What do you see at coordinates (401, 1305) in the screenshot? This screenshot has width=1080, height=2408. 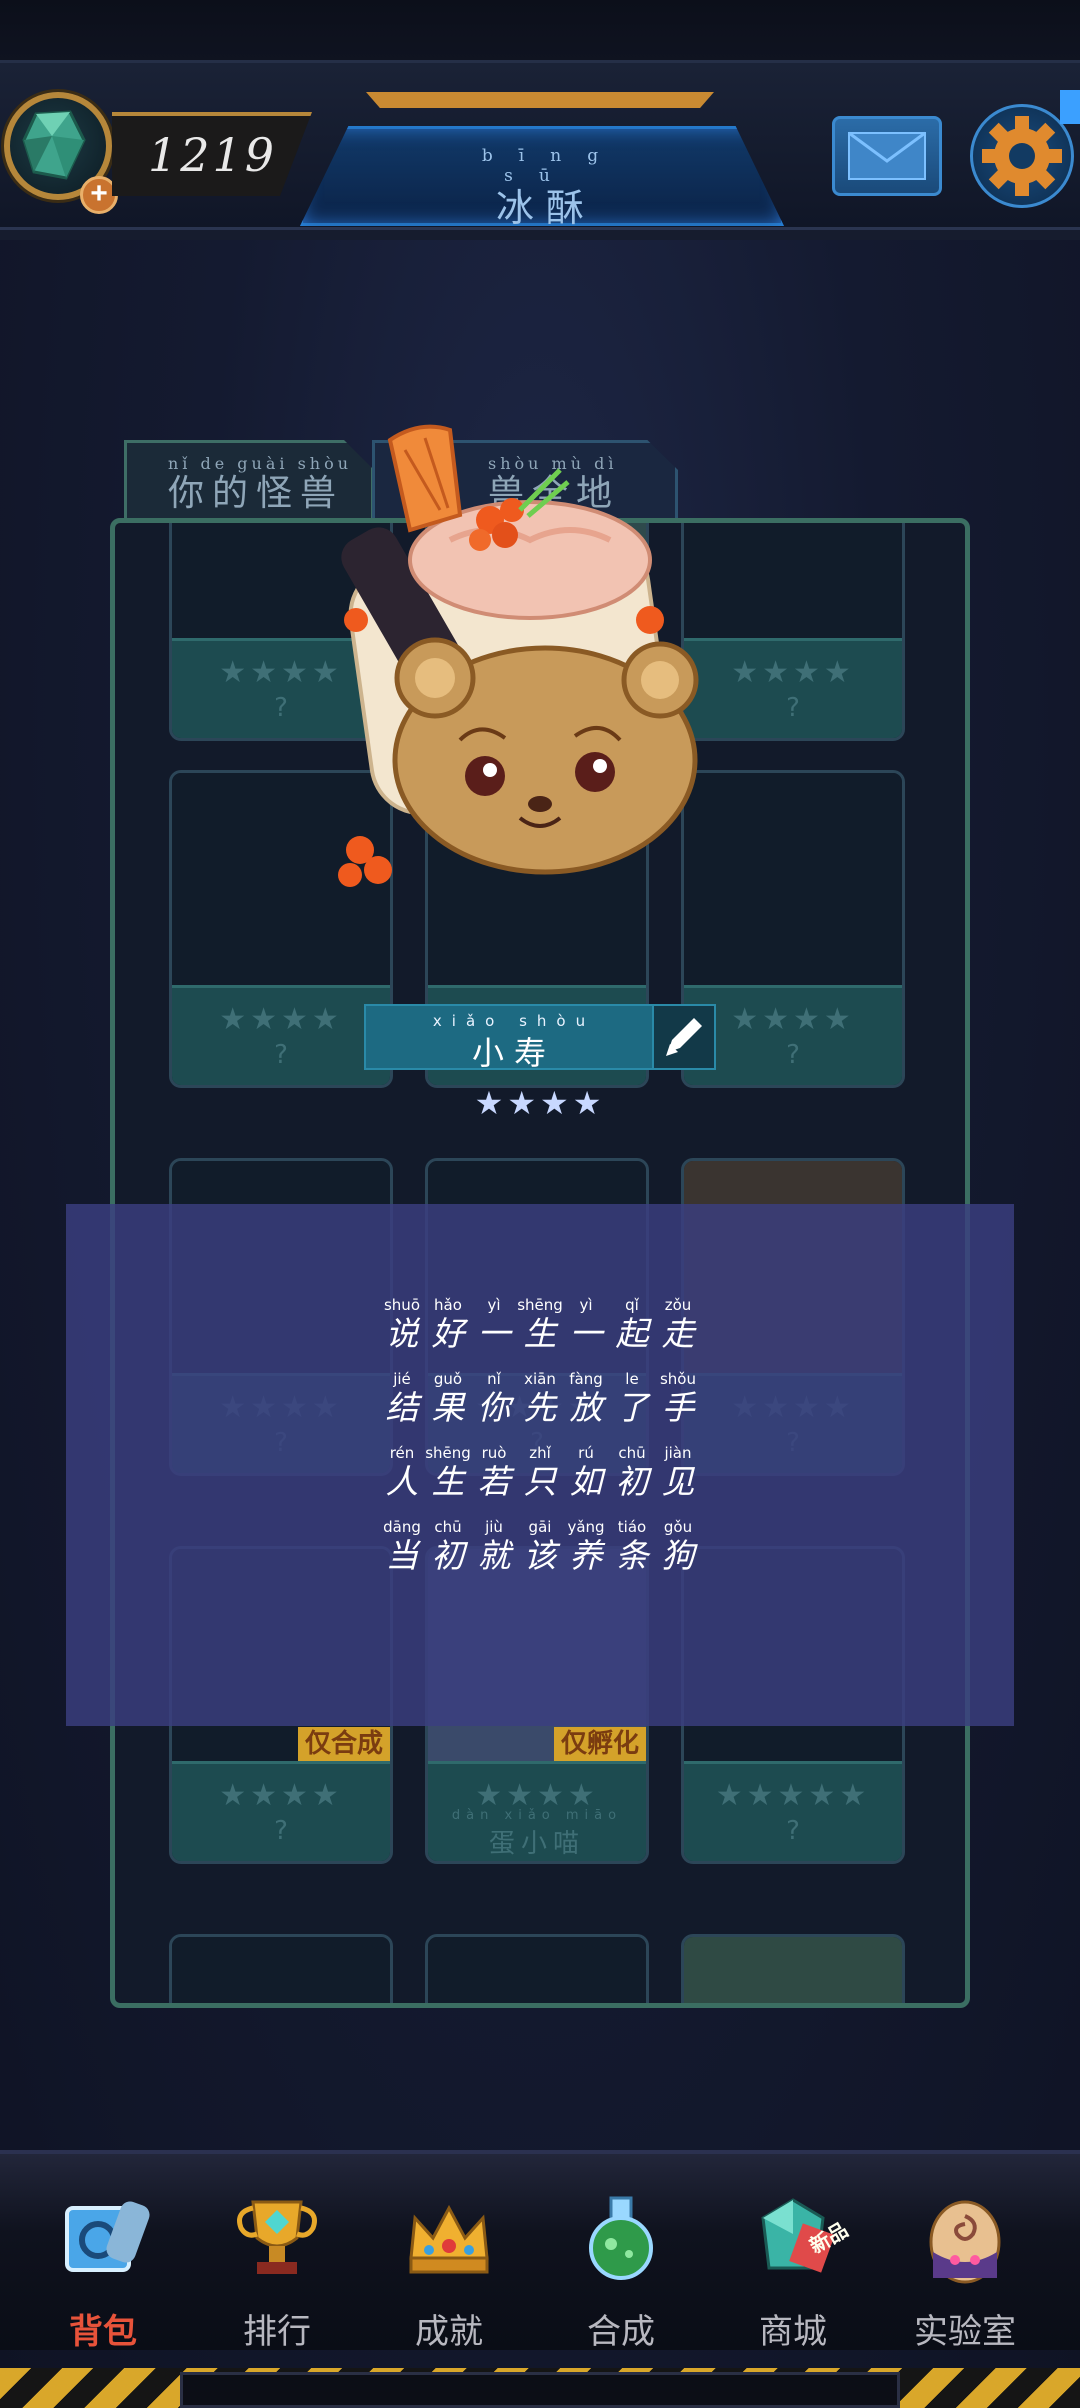 I see `poem-char-pinyin: shuō` at bounding box center [401, 1305].